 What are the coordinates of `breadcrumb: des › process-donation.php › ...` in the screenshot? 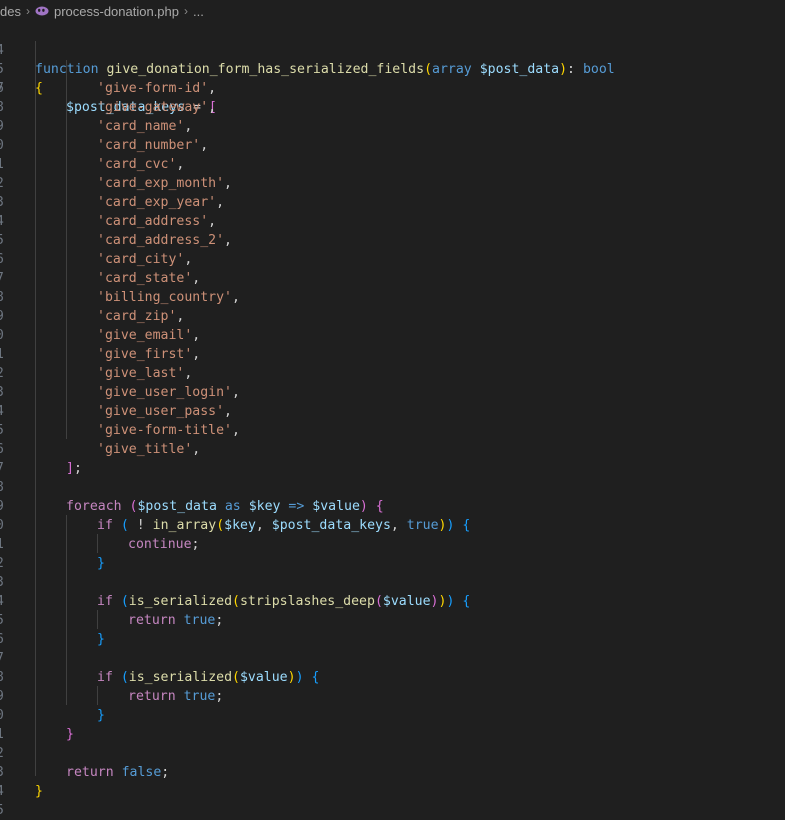 It's located at (392, 11).